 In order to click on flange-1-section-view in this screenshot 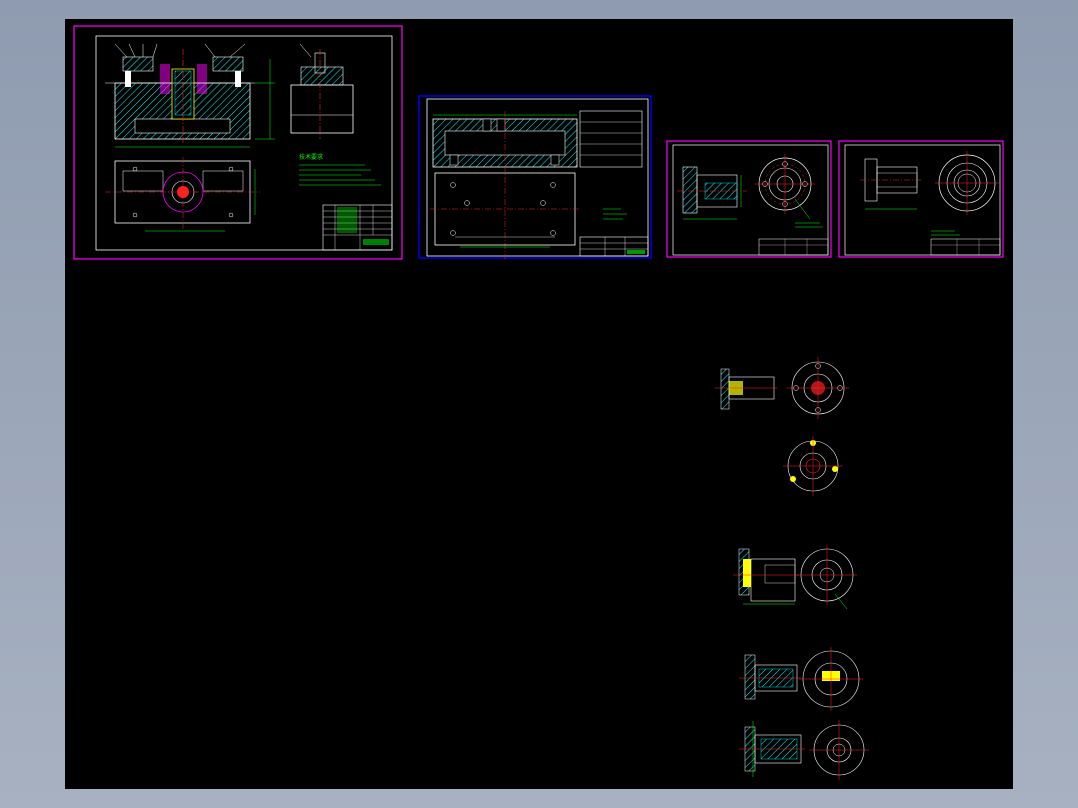, I will do `click(712, 193)`.